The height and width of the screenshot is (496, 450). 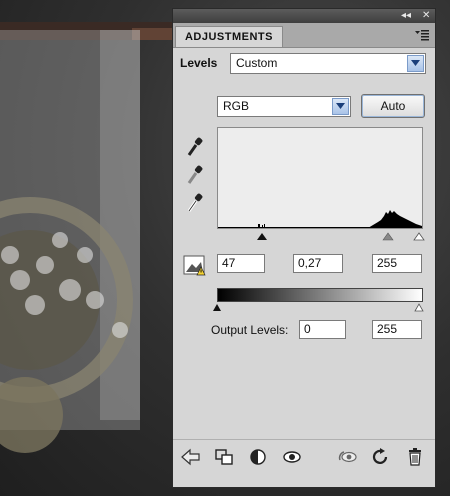 What do you see at coordinates (304, 35) in the screenshot?
I see `panel-tab-row: ADJUSTMENTS` at bounding box center [304, 35].